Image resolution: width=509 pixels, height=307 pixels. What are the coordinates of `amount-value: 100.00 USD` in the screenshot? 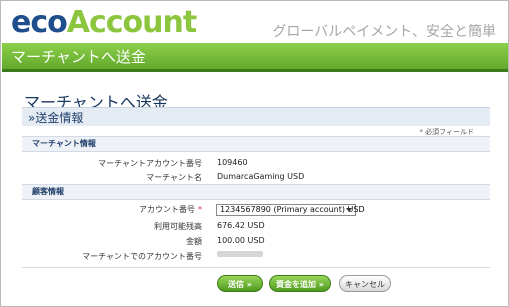 It's located at (241, 240).